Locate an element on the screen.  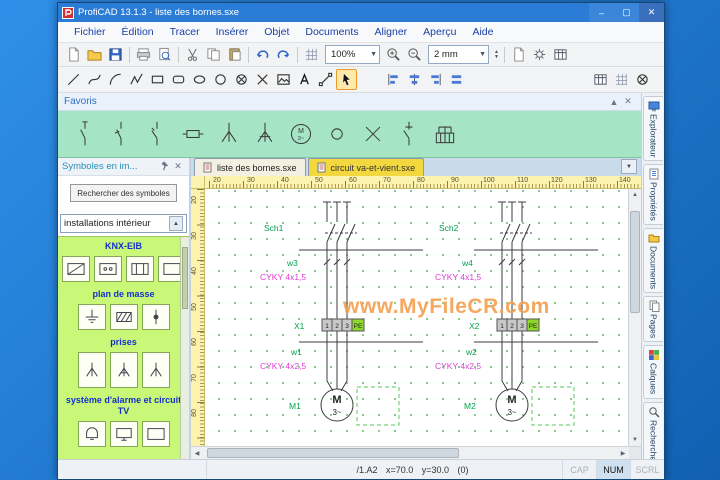
horizontal-scrollbar: ◀ ▶ is located at coordinates (416, 452).